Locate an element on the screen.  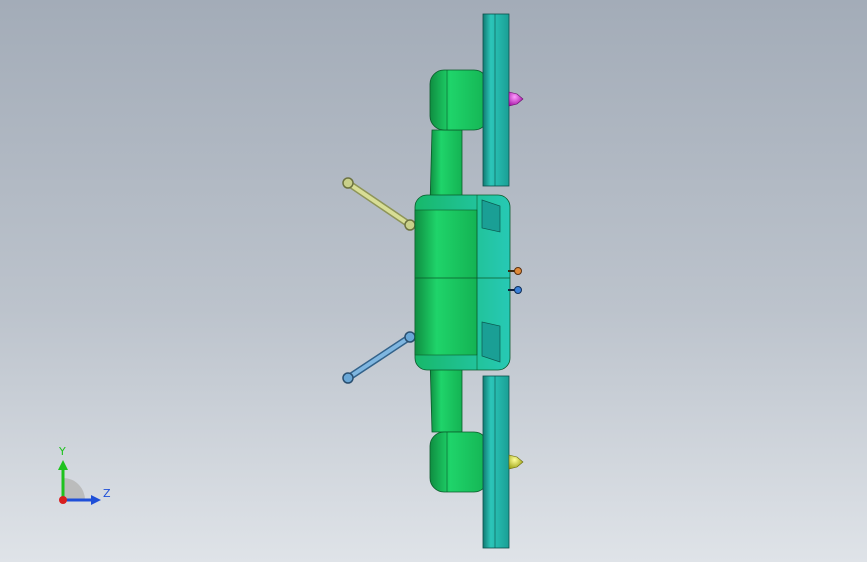
upper-propeller-disc is located at coordinates (503, 100).